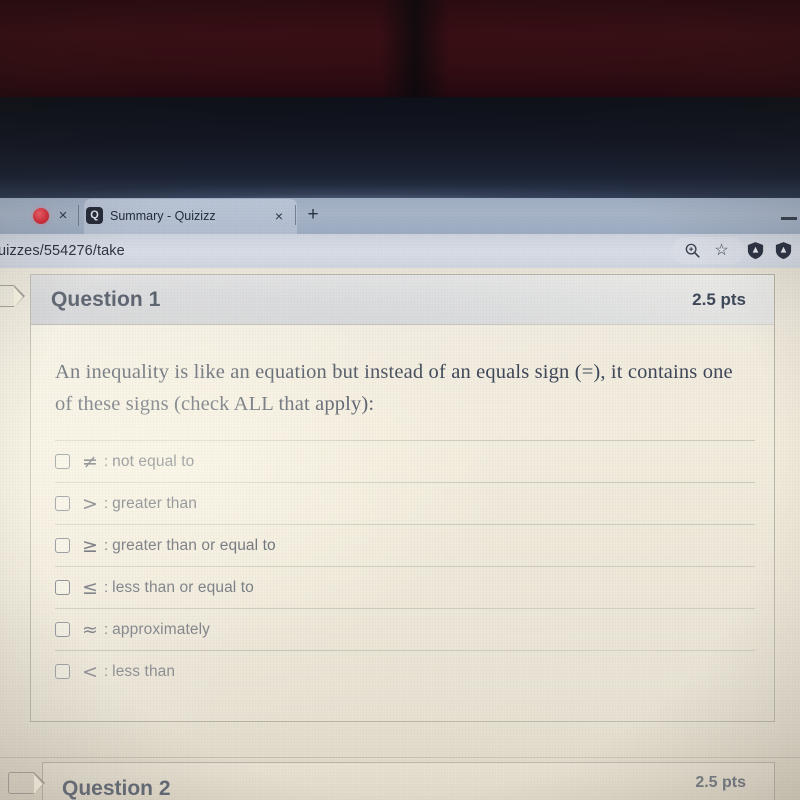  Describe the element at coordinates (90, 503) in the screenshot. I see `answer-symbol: >` at that location.